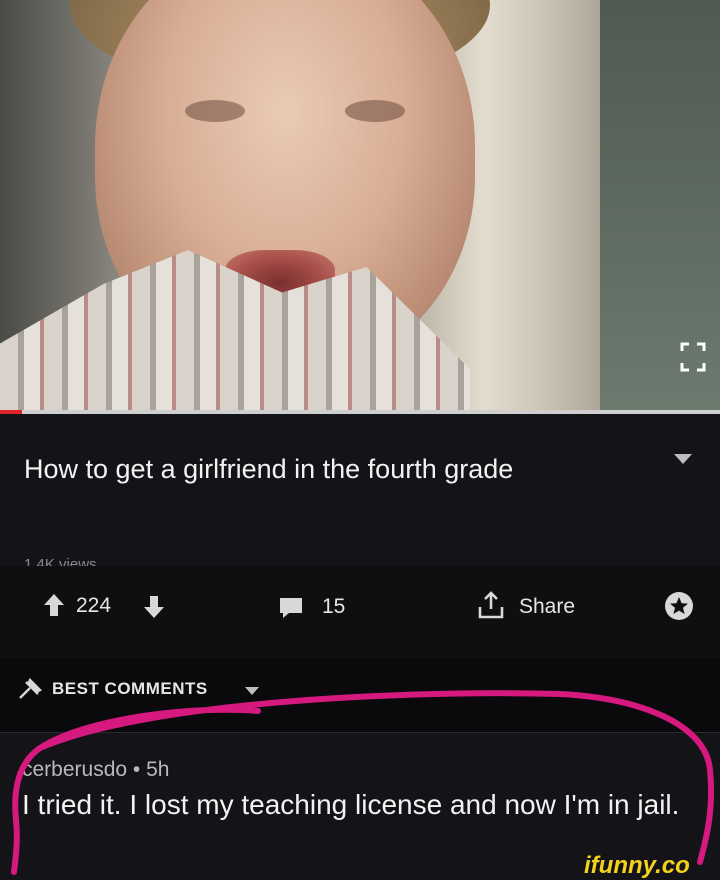  Describe the element at coordinates (60, 561) in the screenshot. I see `view-count: 1.4K views` at that location.